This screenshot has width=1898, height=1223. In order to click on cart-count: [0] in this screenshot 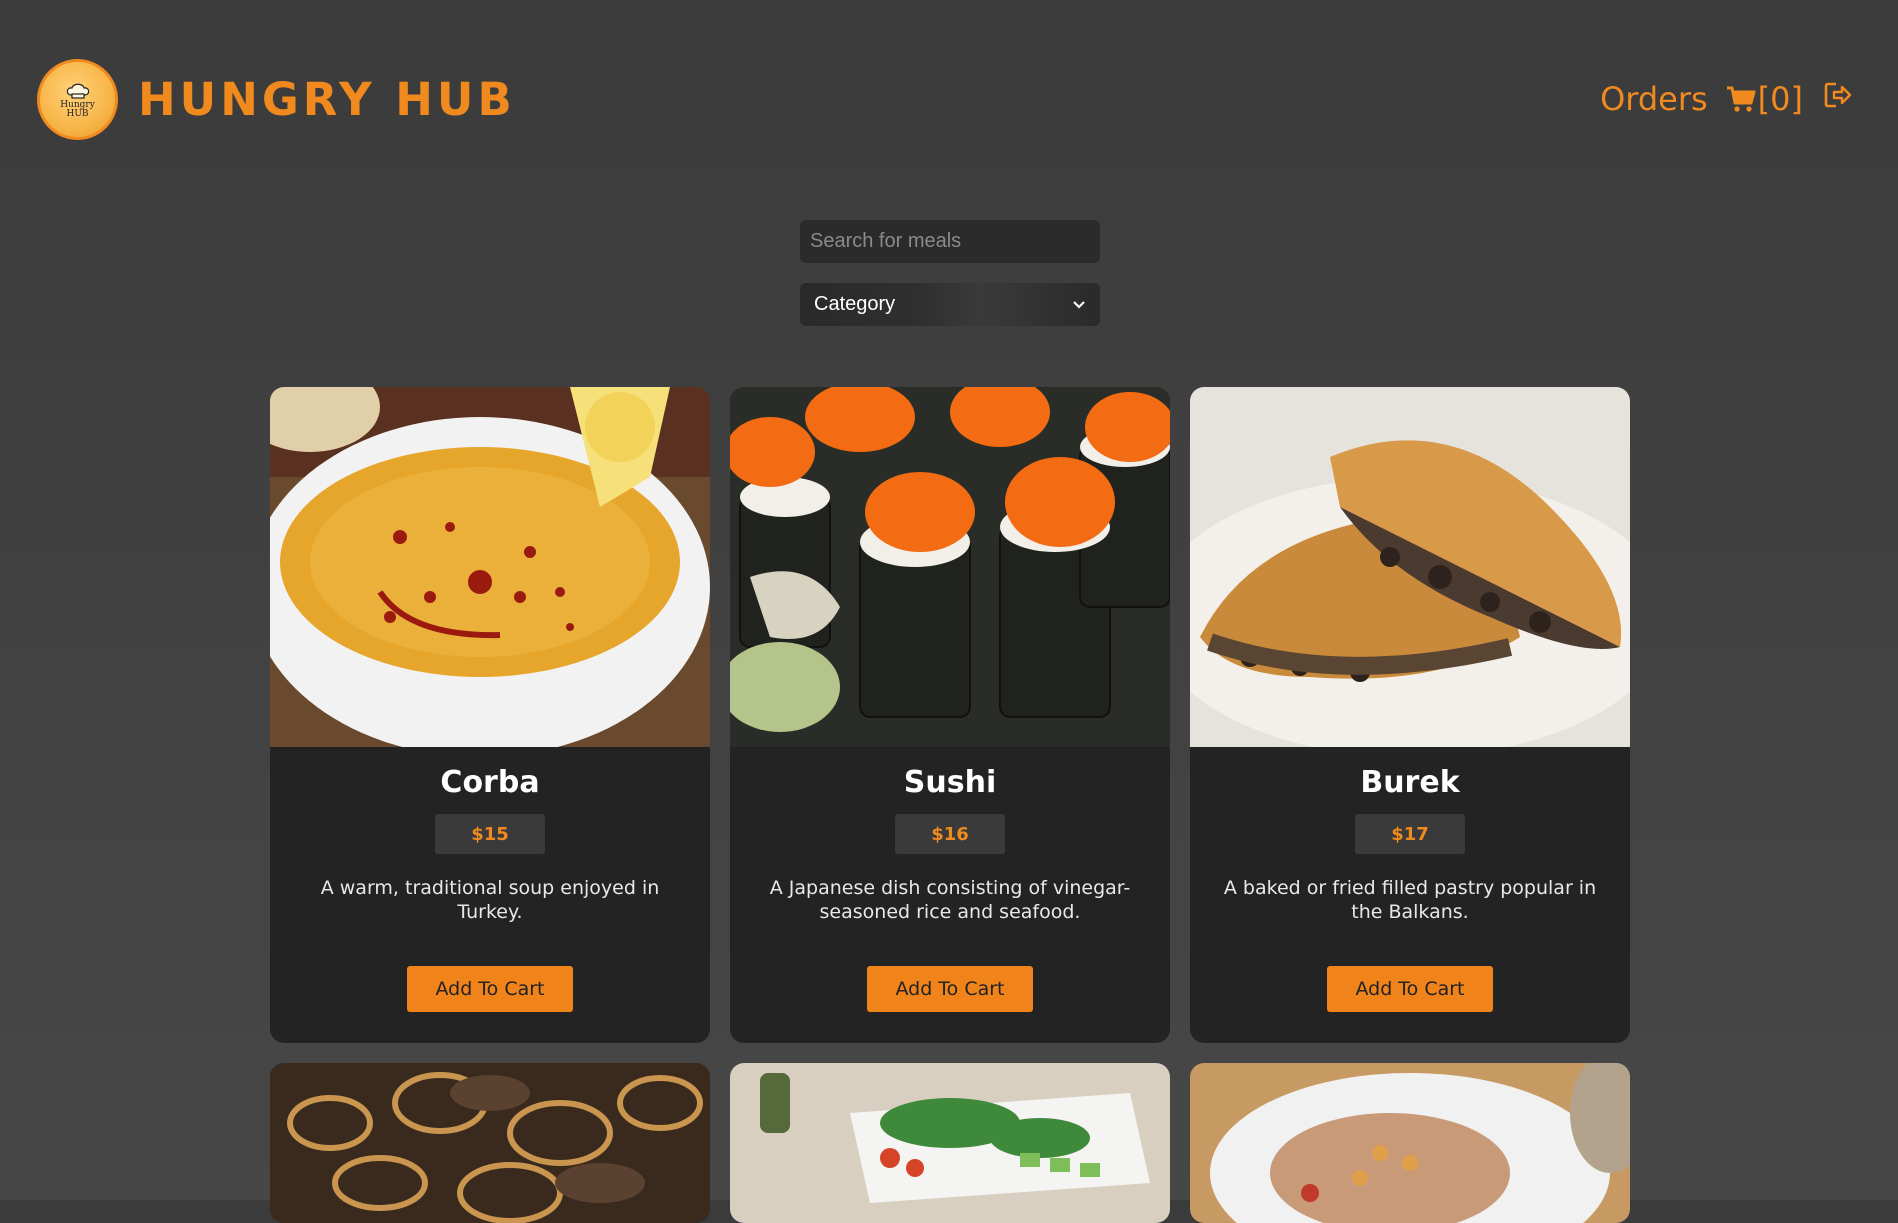, I will do `click(1780, 99)`.